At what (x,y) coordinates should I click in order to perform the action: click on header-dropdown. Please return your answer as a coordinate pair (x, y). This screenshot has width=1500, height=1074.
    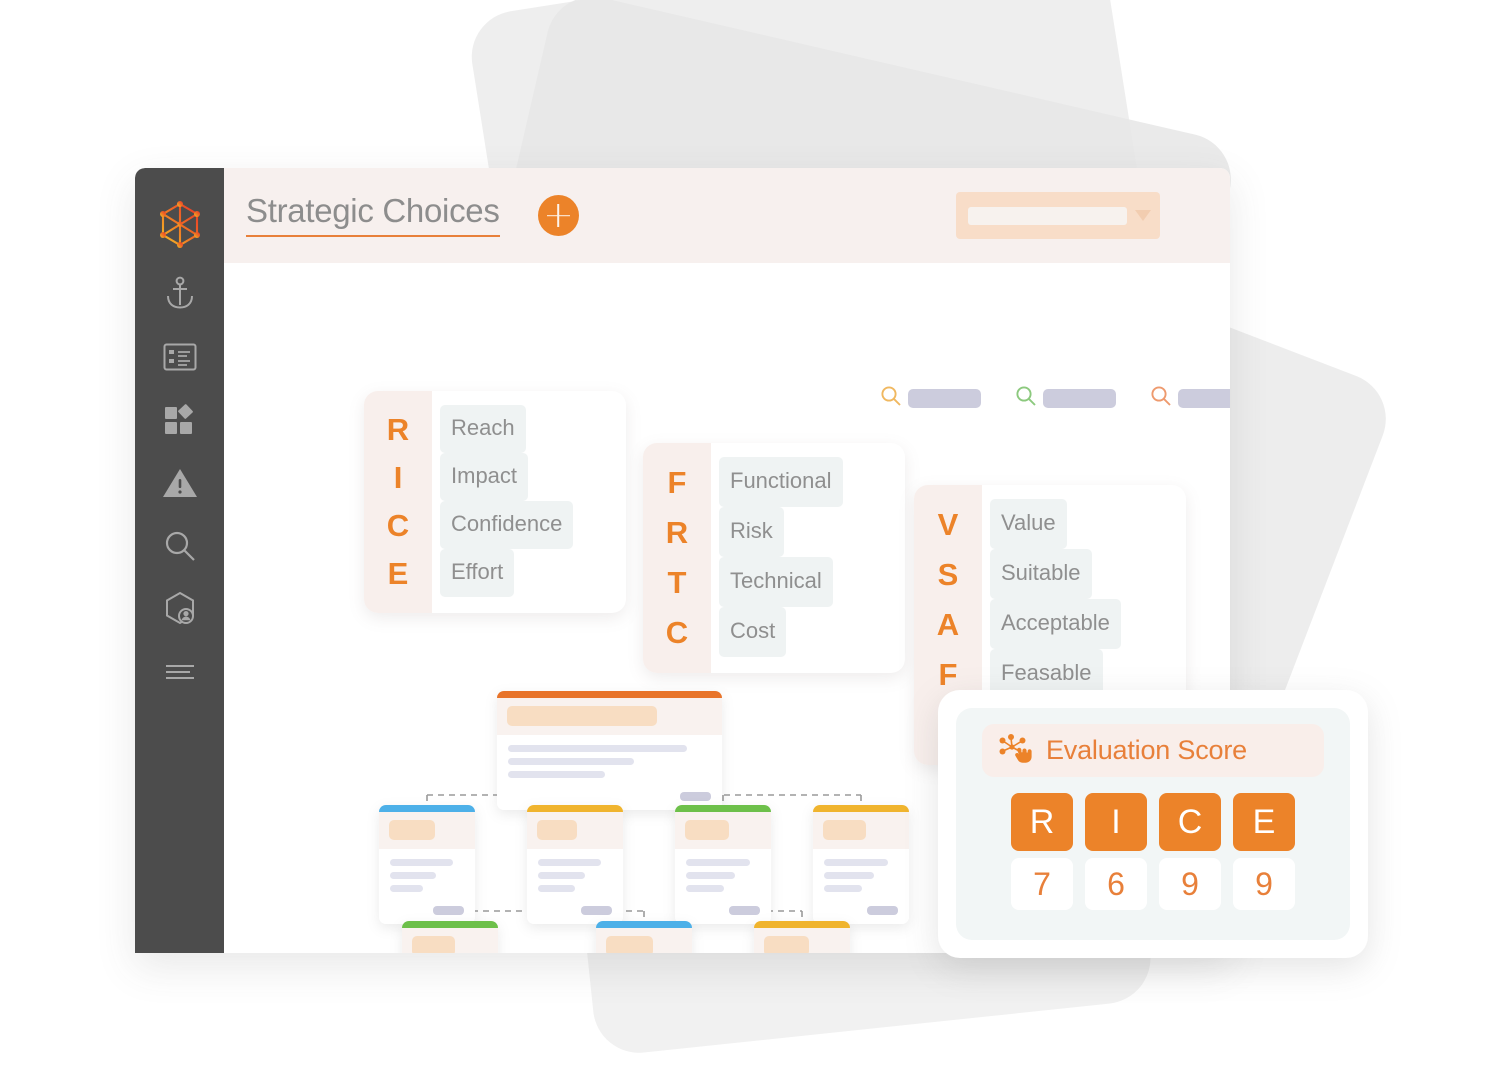
    Looking at the image, I should click on (1058, 215).